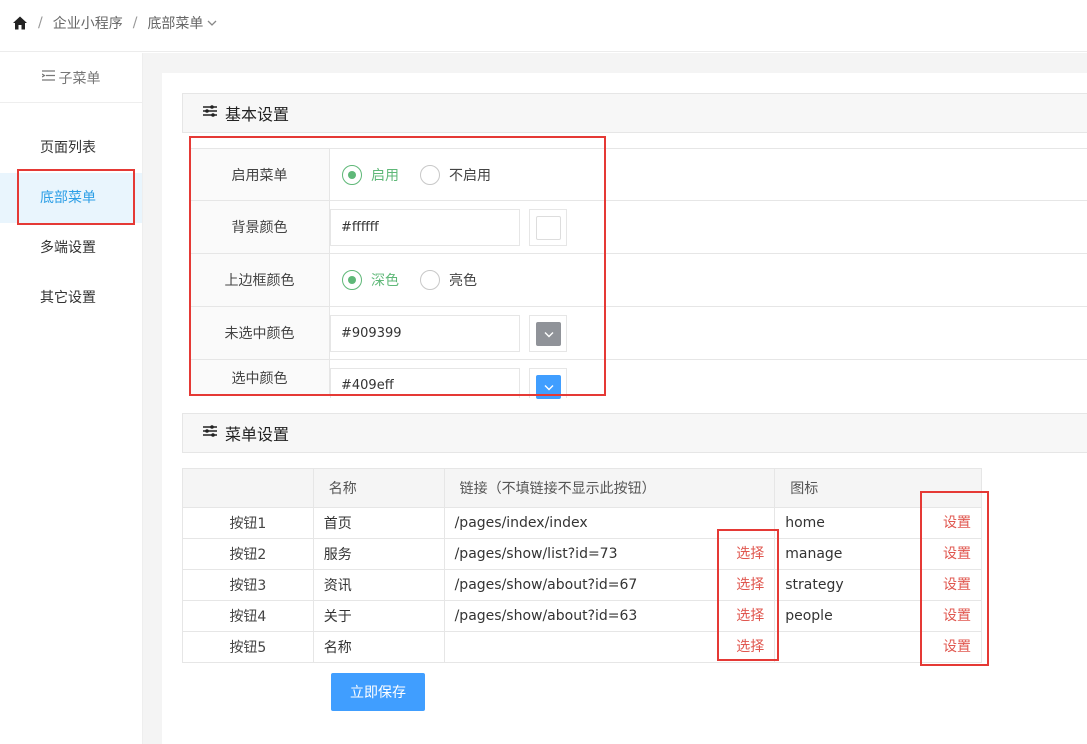  What do you see at coordinates (257, 434) in the screenshot?
I see `menu-settings-title: 菜单设置` at bounding box center [257, 434].